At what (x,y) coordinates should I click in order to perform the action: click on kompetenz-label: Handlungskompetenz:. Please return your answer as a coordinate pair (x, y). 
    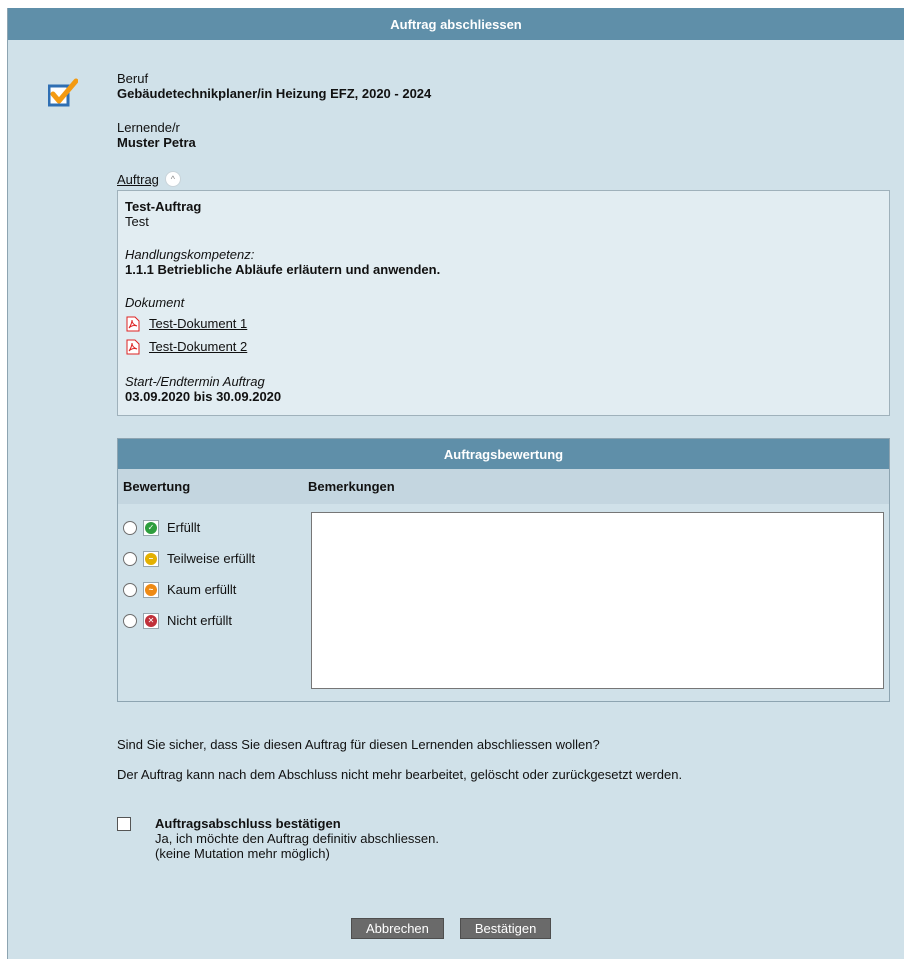
    Looking at the image, I should click on (190, 254).